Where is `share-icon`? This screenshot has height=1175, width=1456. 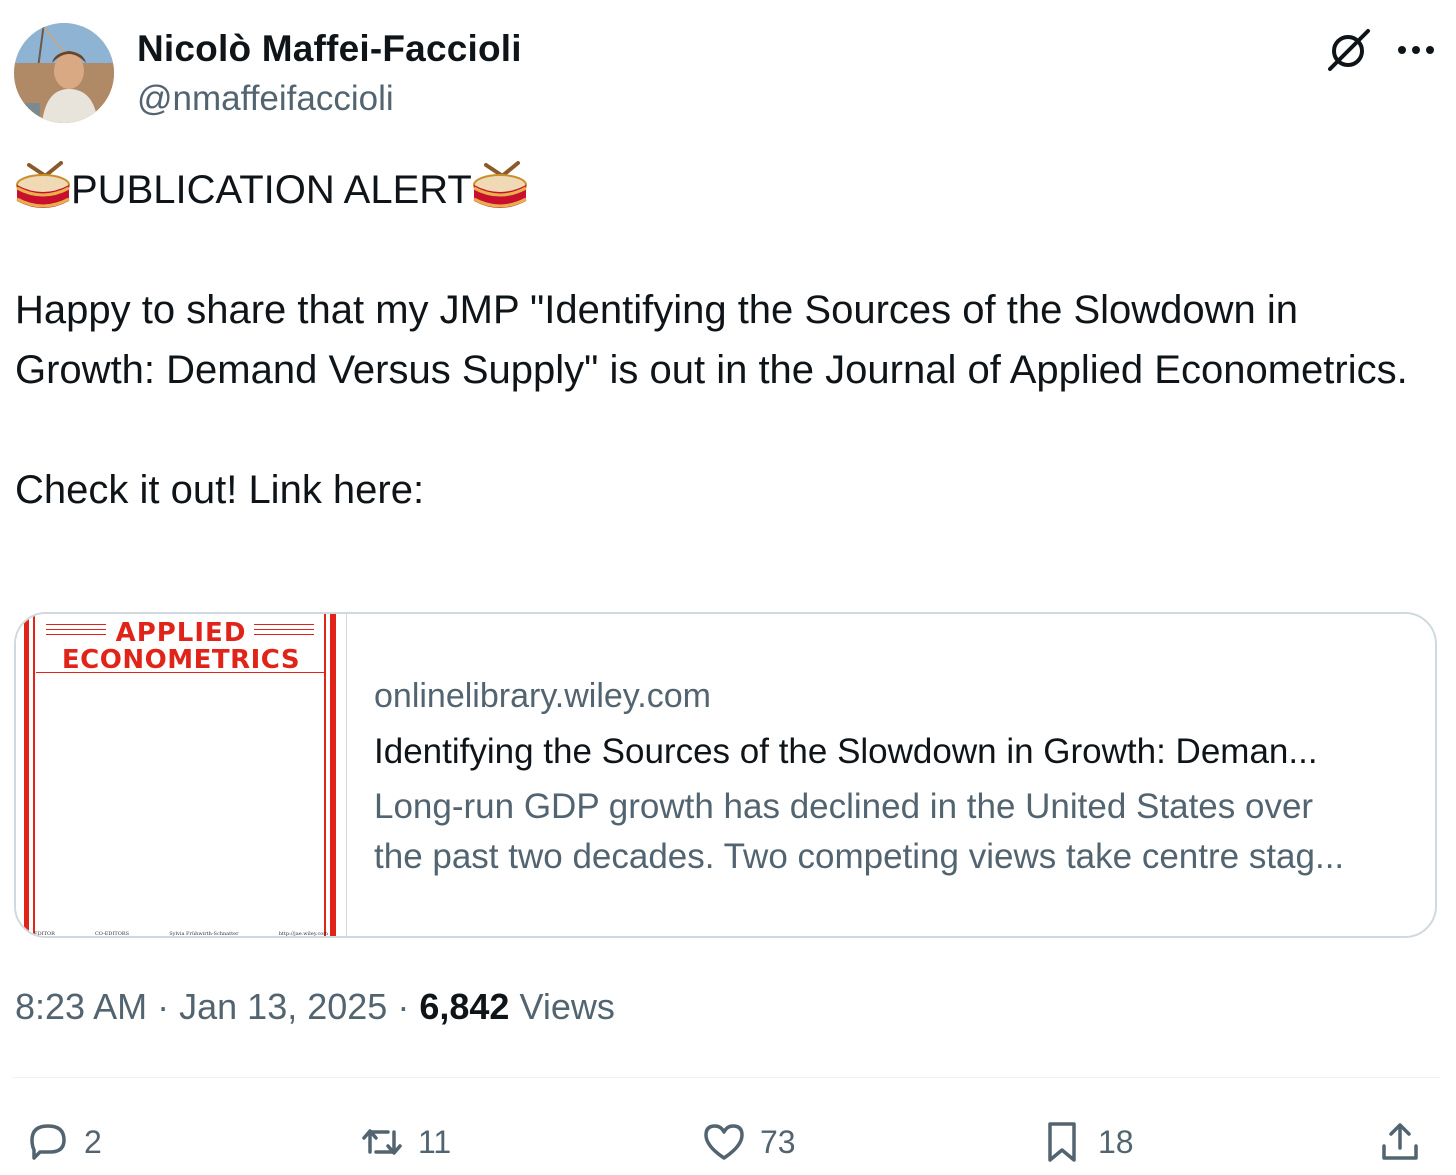
share-icon is located at coordinates (1400, 1141).